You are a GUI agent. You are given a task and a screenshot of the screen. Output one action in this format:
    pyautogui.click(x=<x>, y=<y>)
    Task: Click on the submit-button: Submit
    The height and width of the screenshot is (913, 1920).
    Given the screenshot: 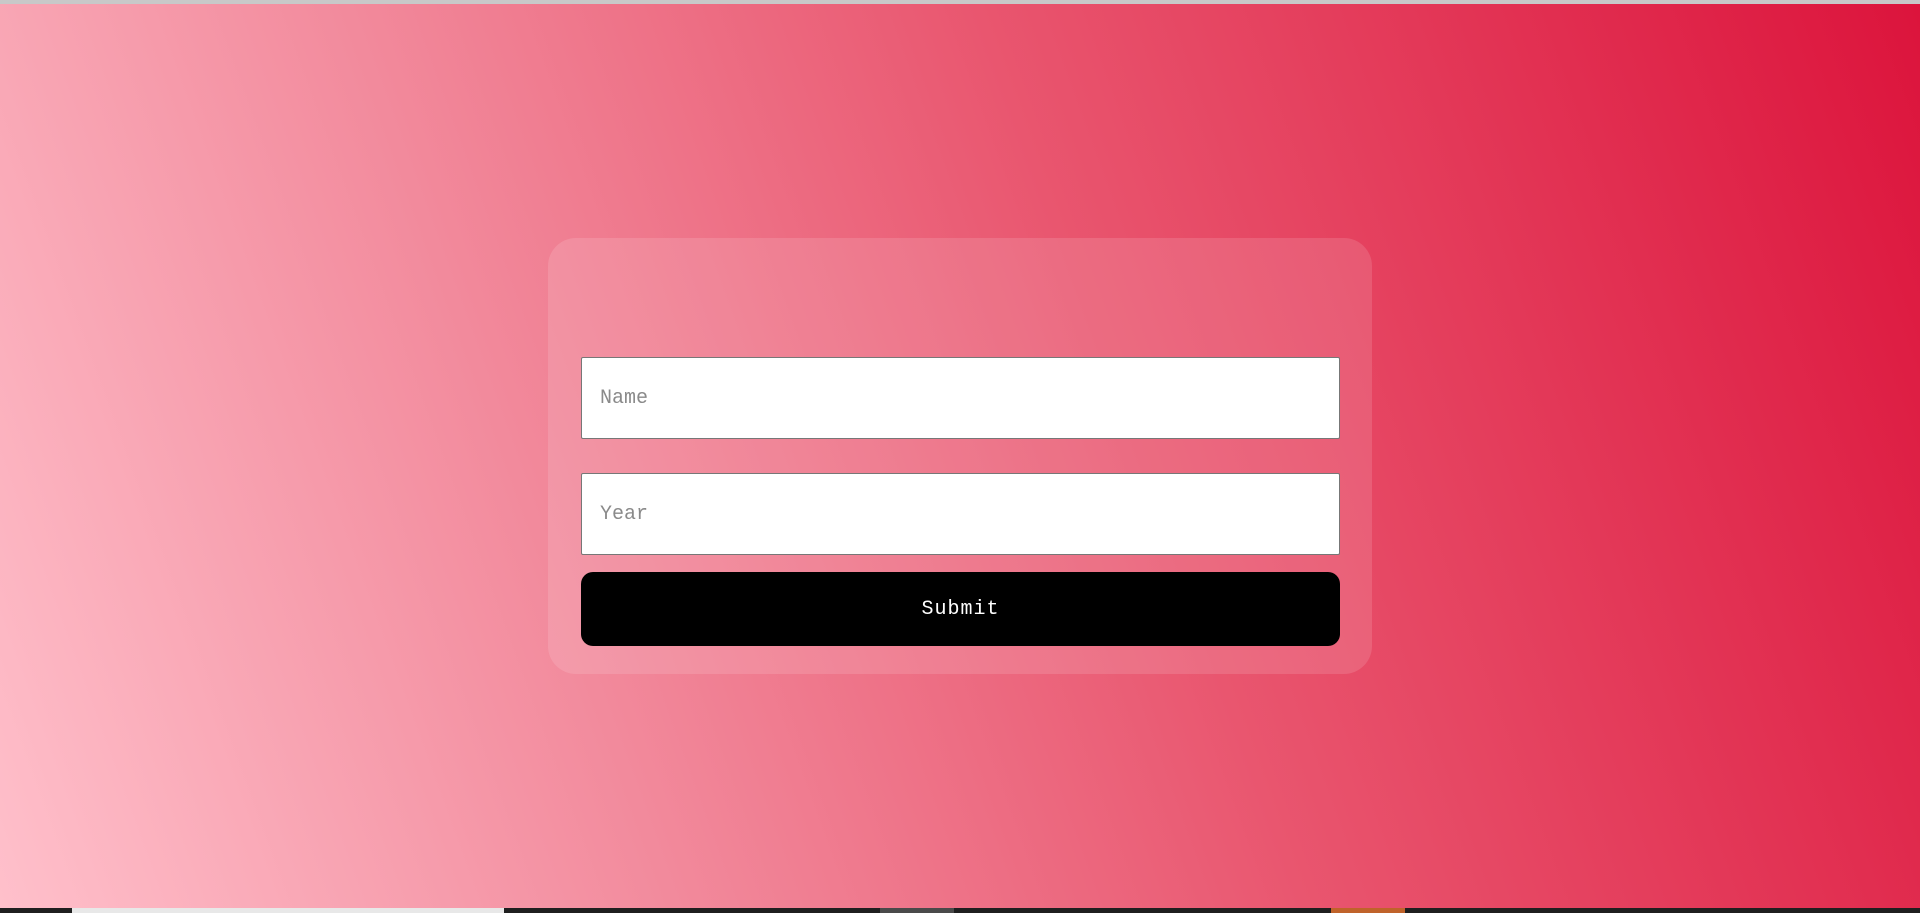 What is the action you would take?
    pyautogui.click(x=960, y=609)
    